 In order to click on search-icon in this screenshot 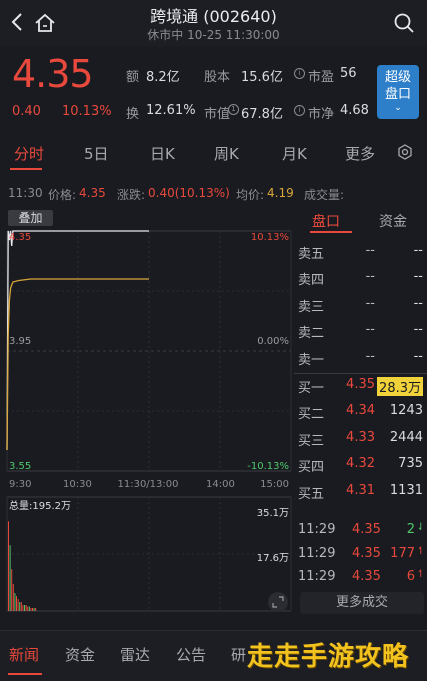, I will do `click(404, 23)`.